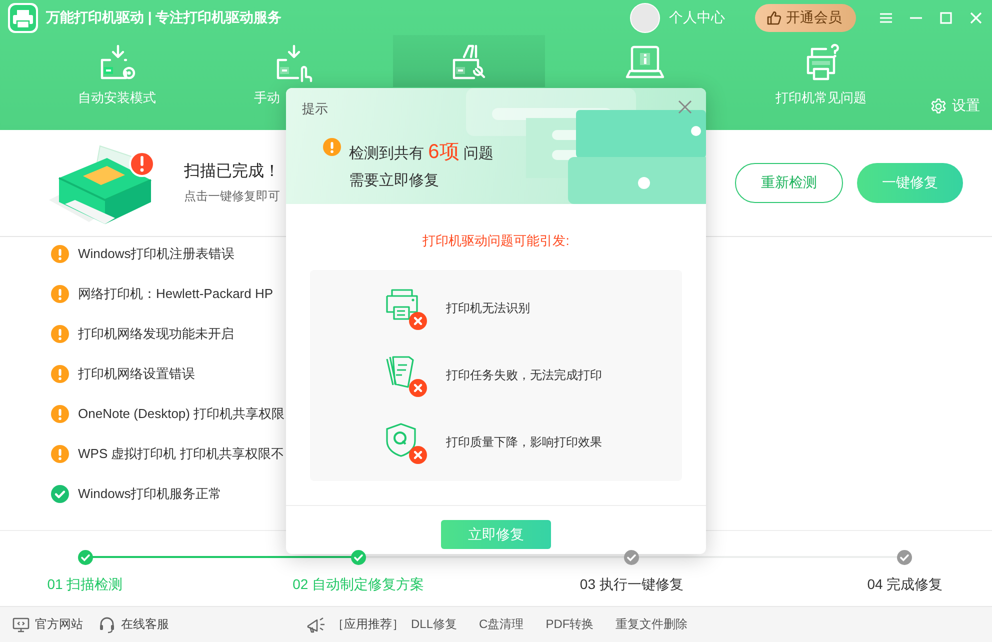  What do you see at coordinates (652, 624) in the screenshot?
I see `recommended-app-link: 重复文件删除` at bounding box center [652, 624].